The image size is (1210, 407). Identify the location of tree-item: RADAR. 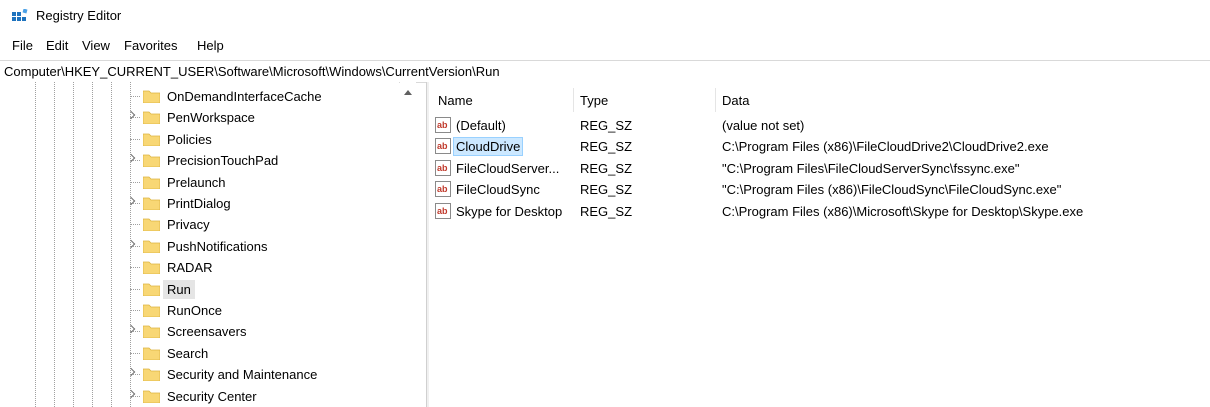
(199, 267).